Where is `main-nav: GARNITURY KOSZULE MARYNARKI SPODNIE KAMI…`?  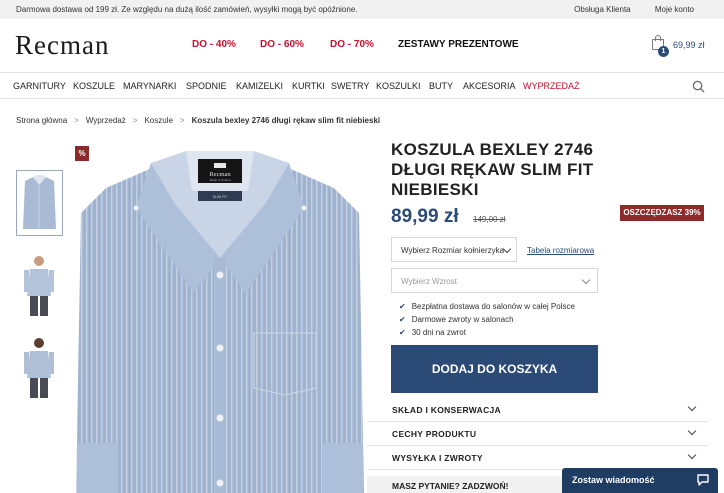
main-nav: GARNITURY KOSZULE MARYNARKI SPODNIE KAMI… is located at coordinates (362, 85).